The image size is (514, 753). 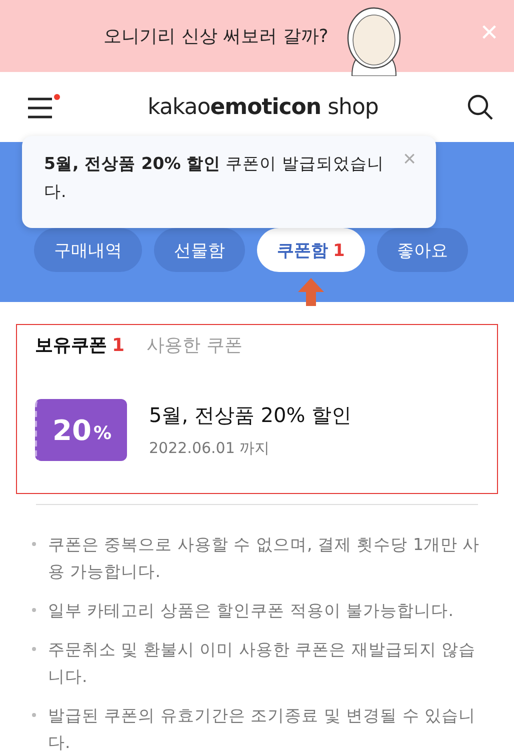 What do you see at coordinates (262, 663) in the screenshot?
I see `note-text: 주문취소 및 환불시 이미 사용한 쿠폰은 재발급되지 않습니다.` at bounding box center [262, 663].